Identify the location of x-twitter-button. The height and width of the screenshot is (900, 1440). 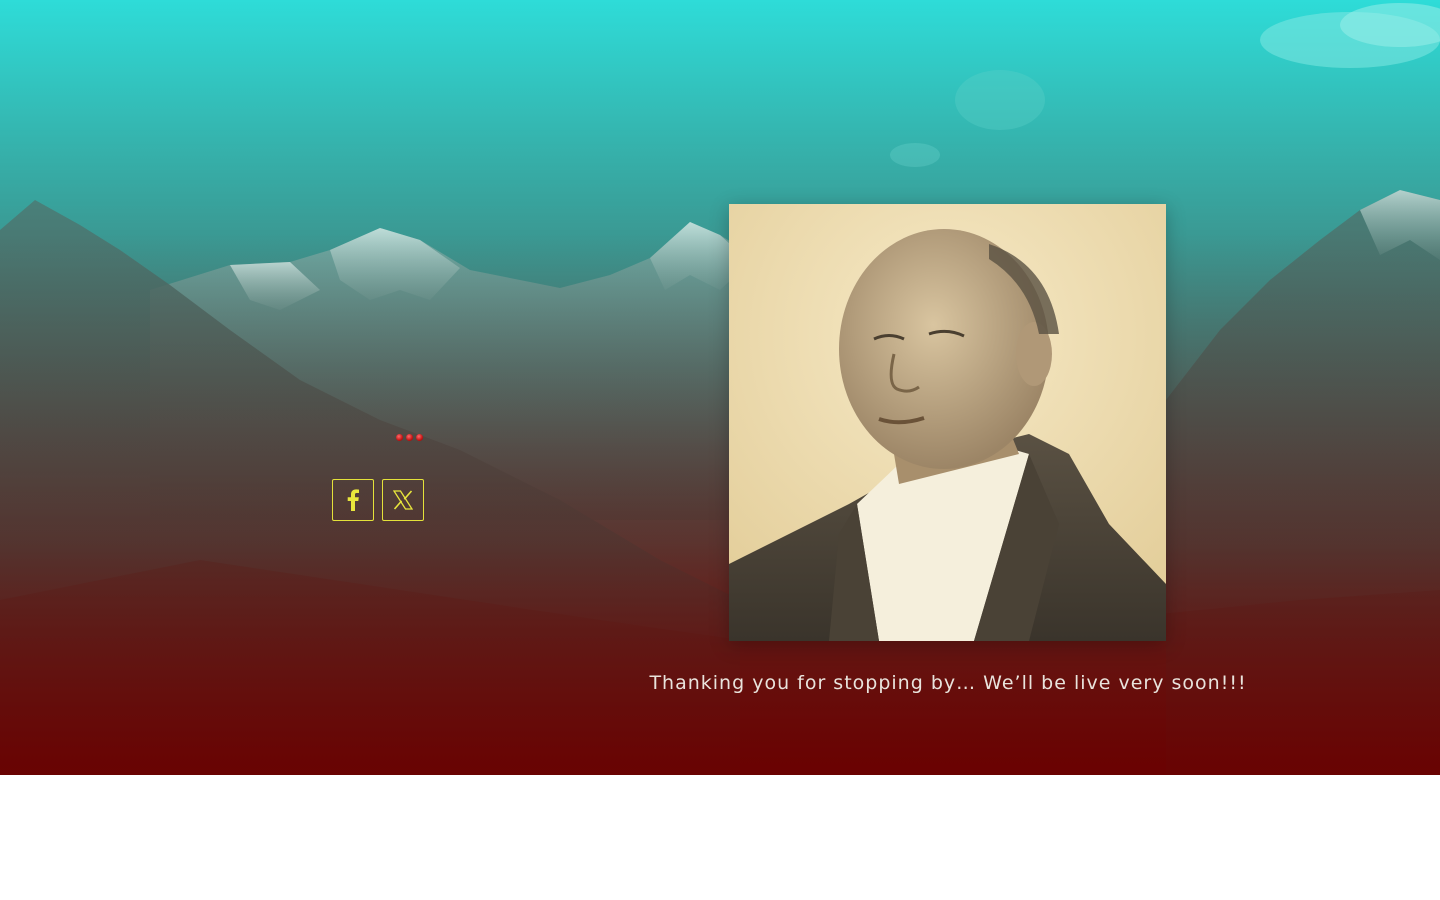
(403, 500).